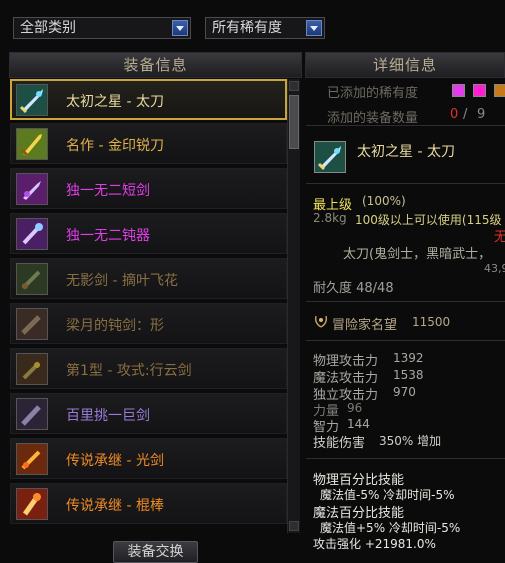 The image size is (505, 563). Describe the element at coordinates (115, 146) in the screenshot. I see `item-name: 名作 - 金印锐刀` at that location.